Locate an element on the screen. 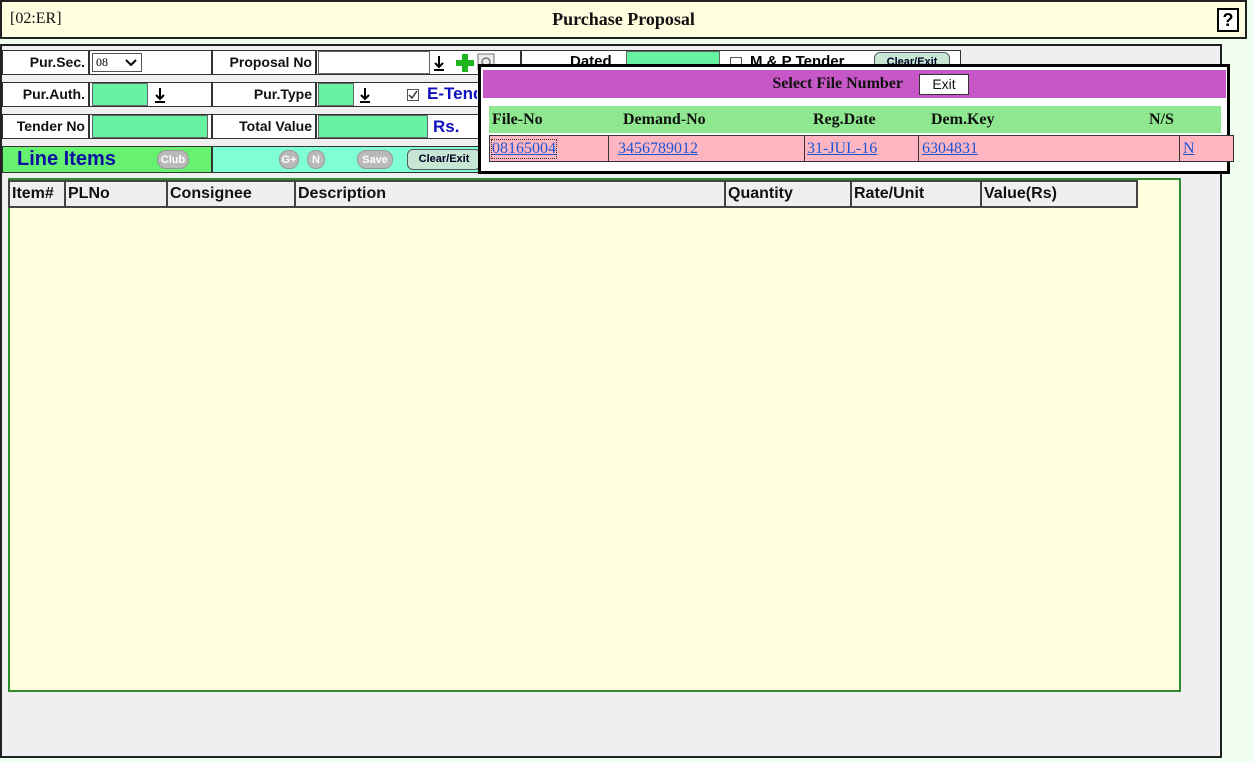  table-row: 08165004 3456789012 31-JUL-16 6304831 N is located at coordinates (861, 148).